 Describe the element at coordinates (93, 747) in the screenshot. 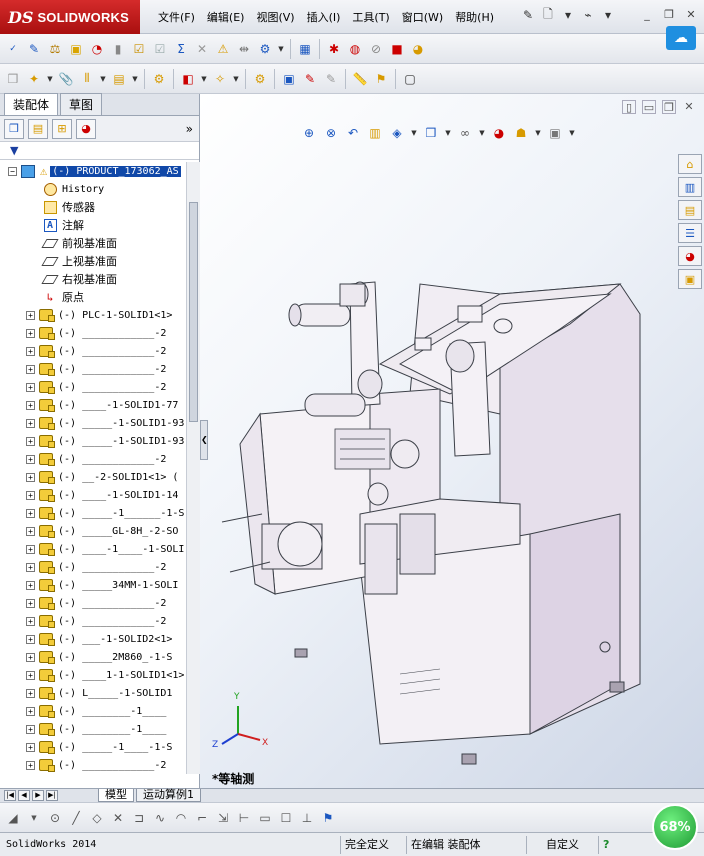

I see `tree-part-row: + (-) _____-1____-1-S` at that location.